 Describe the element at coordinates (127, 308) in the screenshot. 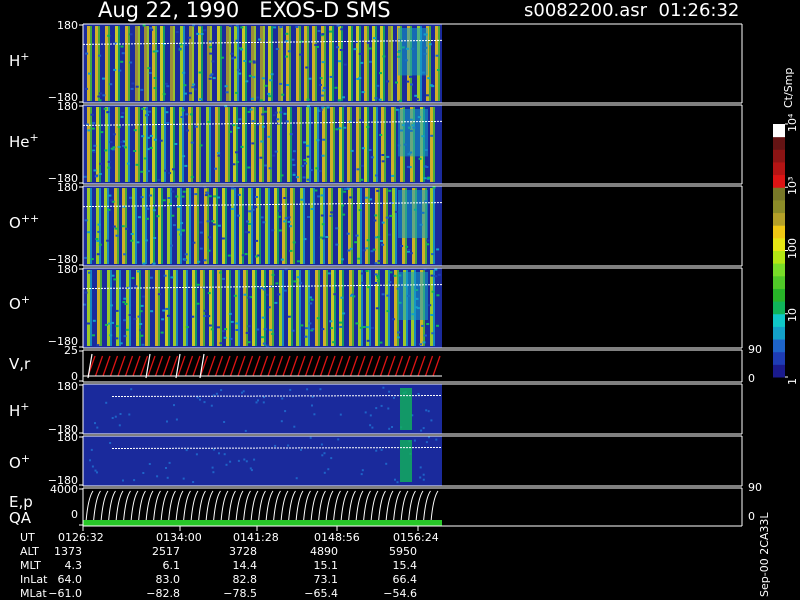

I see `panel-o-plus-sweep` at that location.